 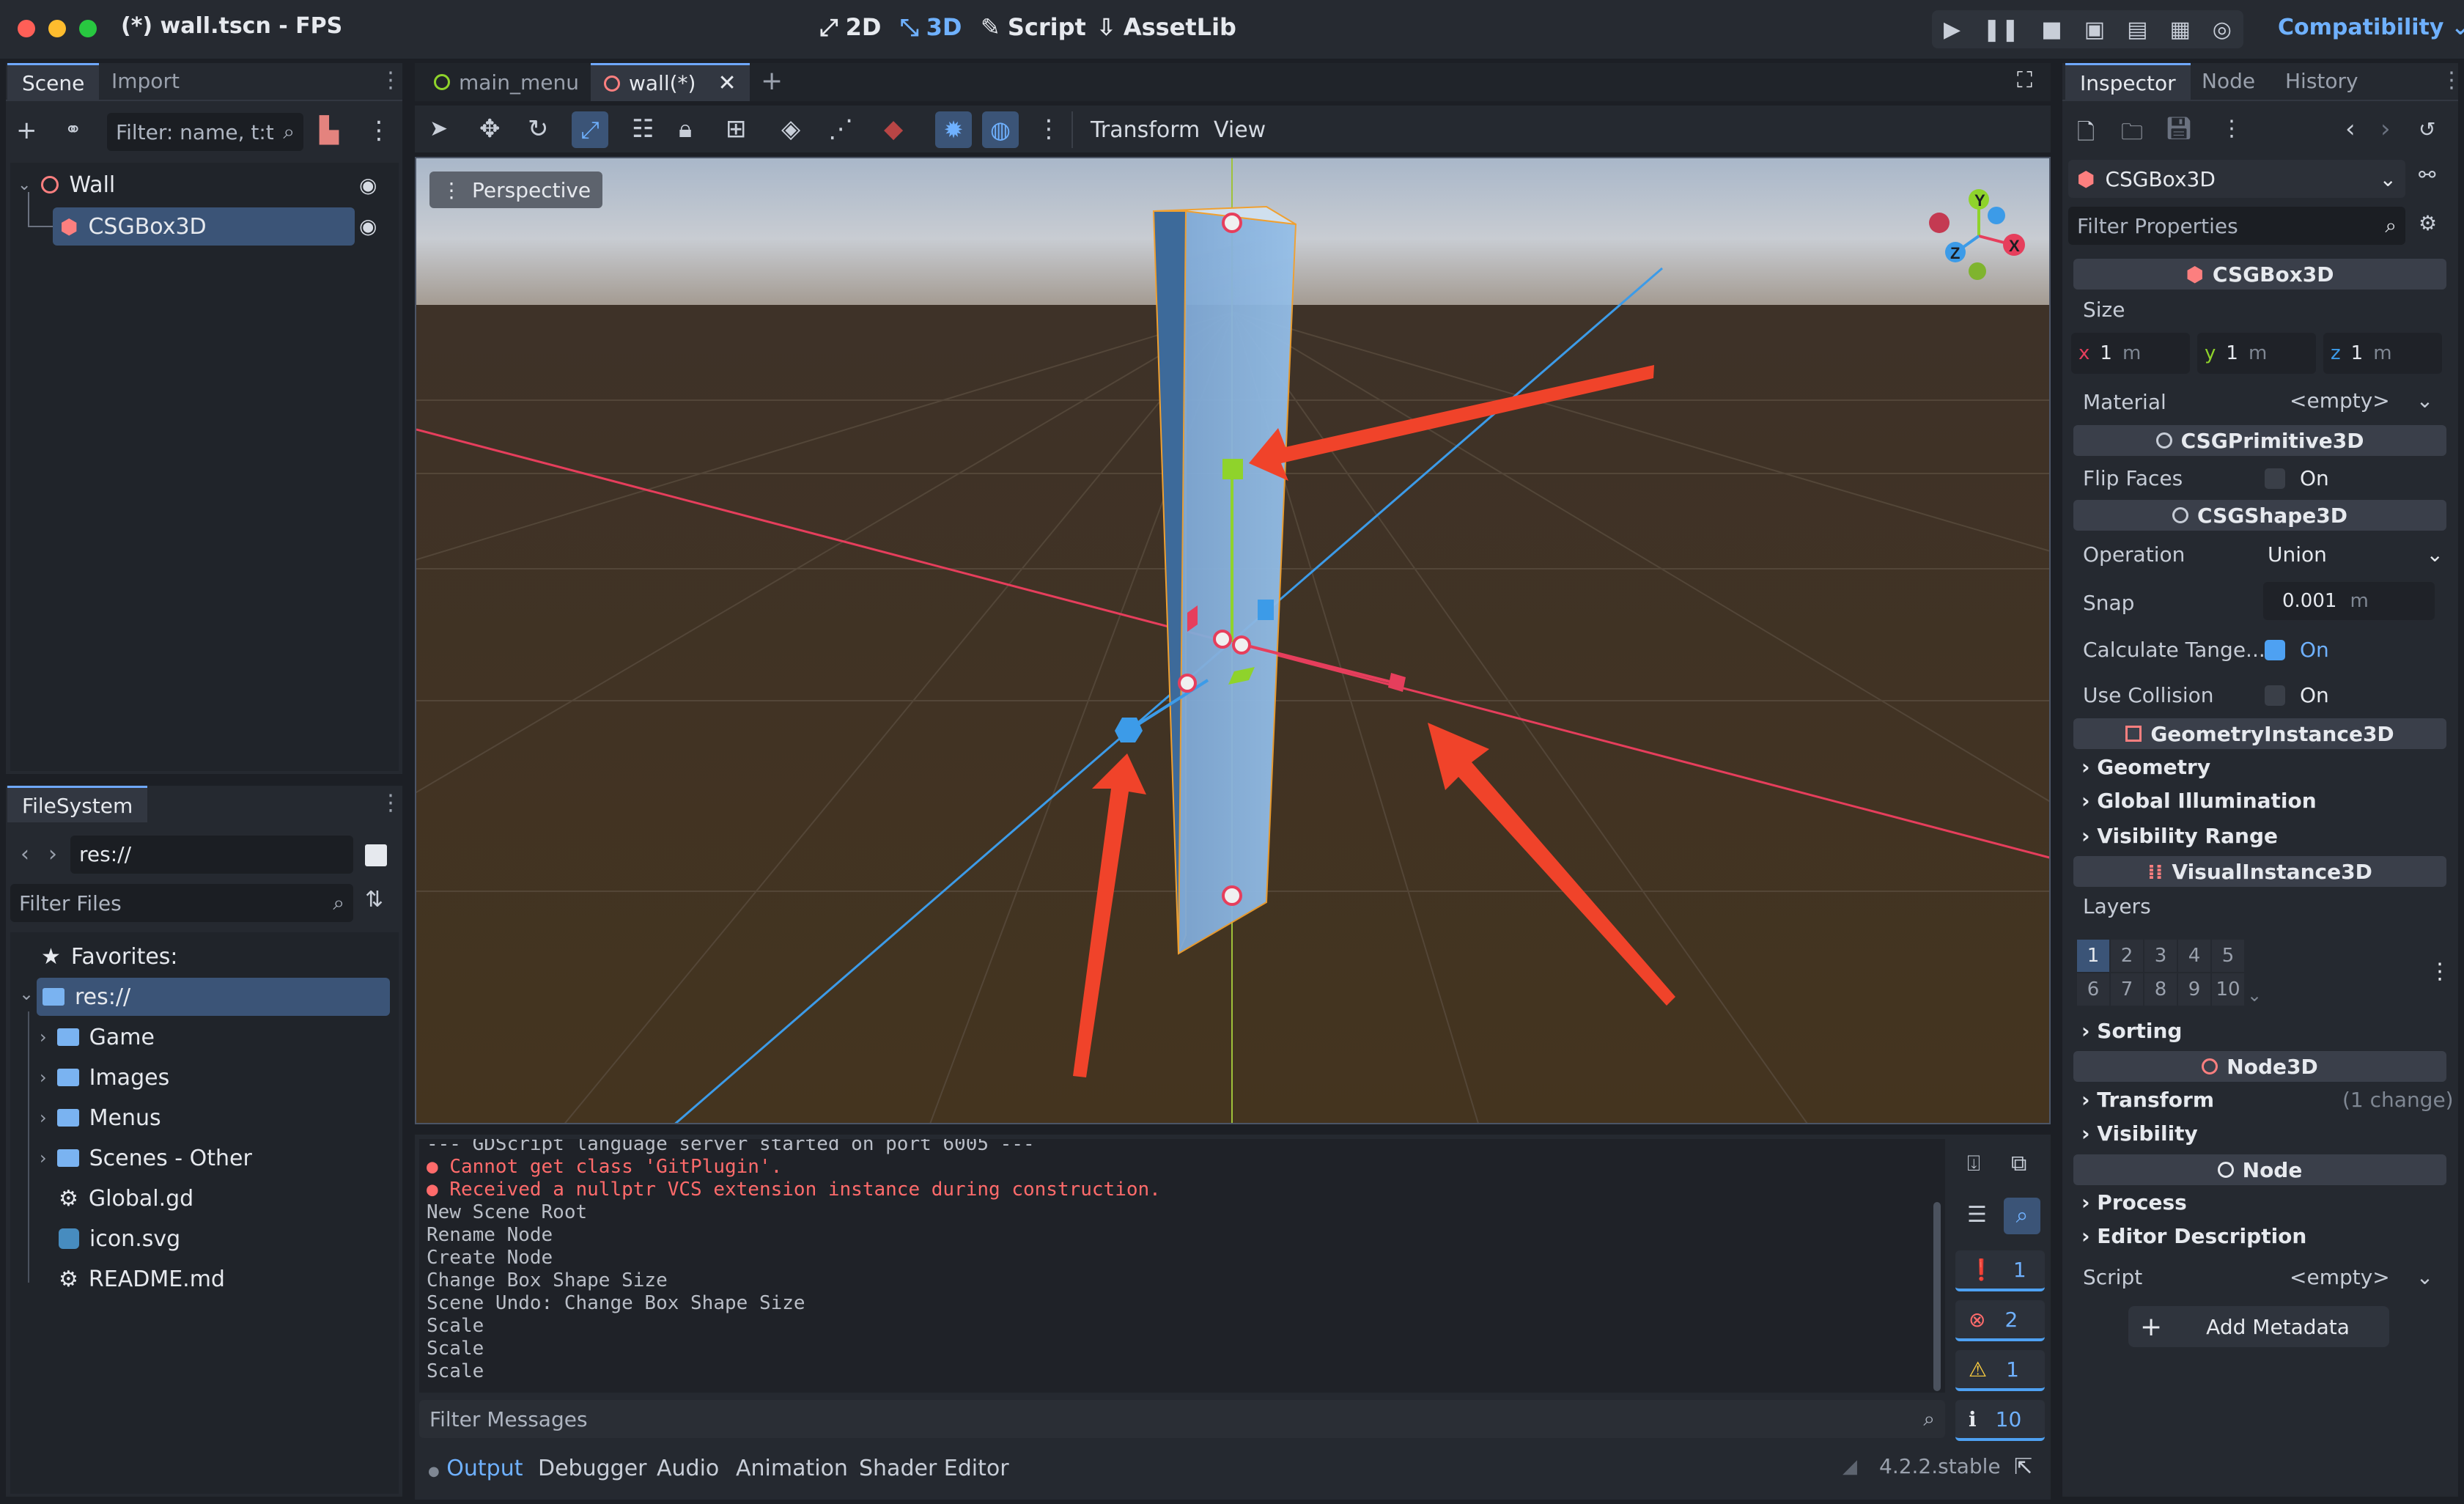 What do you see at coordinates (1232, 469) in the screenshot?
I see `scale-handle-y` at bounding box center [1232, 469].